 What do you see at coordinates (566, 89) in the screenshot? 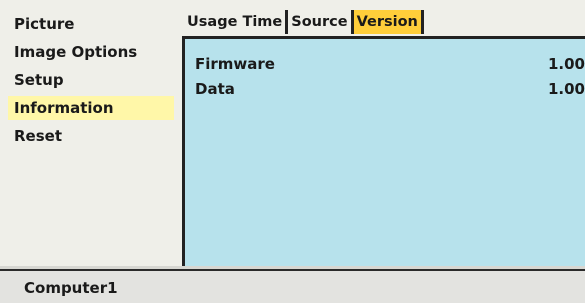
I see `data-value: 1.00` at bounding box center [566, 89].